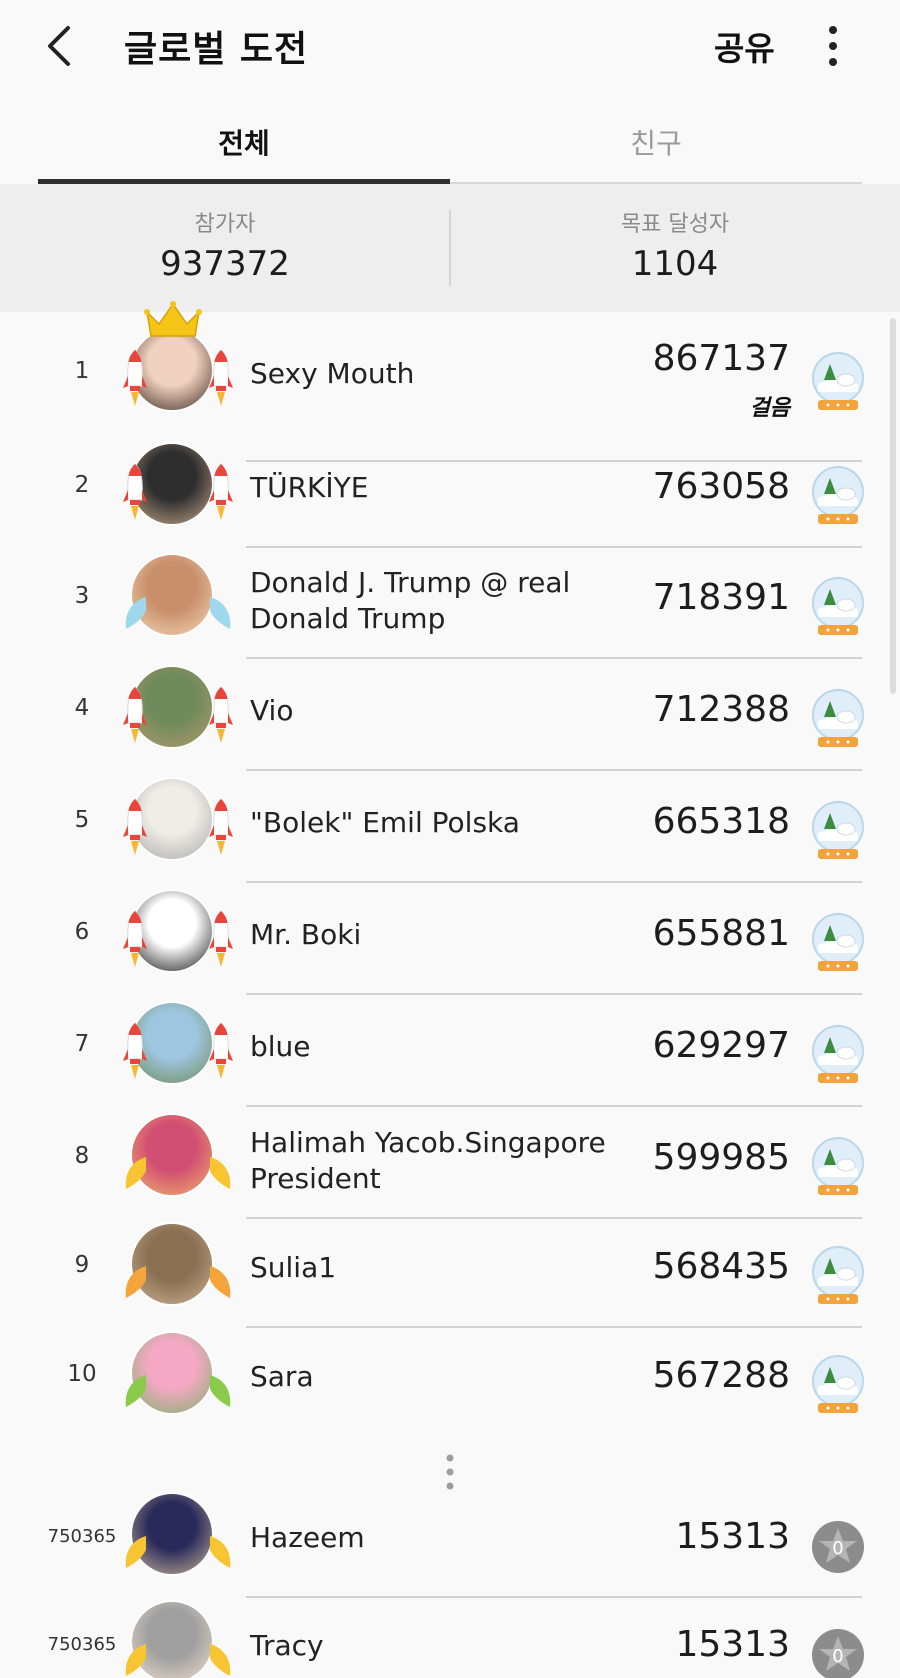 This screenshot has width=900, height=1678. Describe the element at coordinates (450, 1051) in the screenshot. I see `leaderboard-row: 7 blue 629297` at that location.